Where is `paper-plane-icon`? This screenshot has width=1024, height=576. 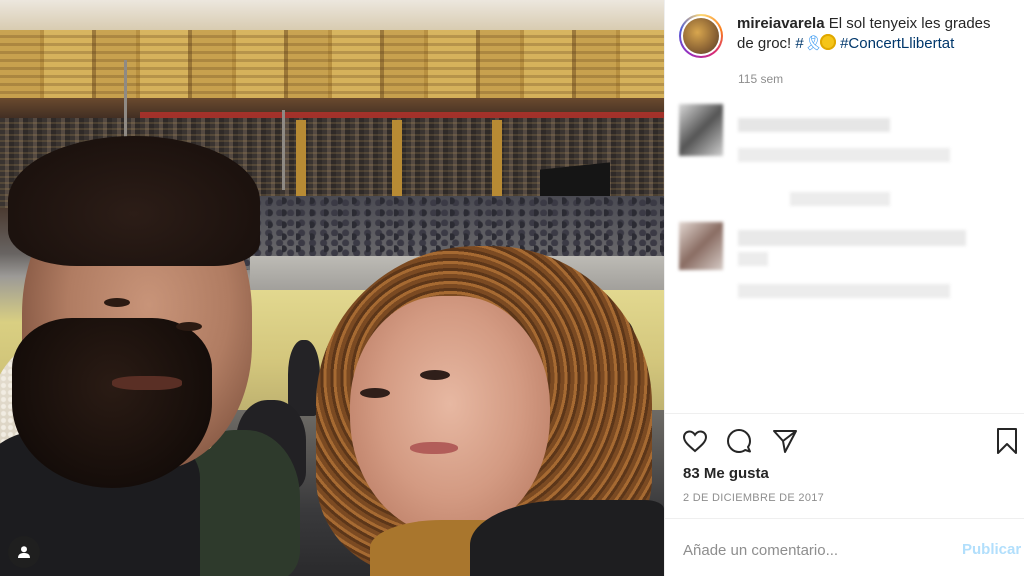
paper-plane-icon is located at coordinates (785, 441).